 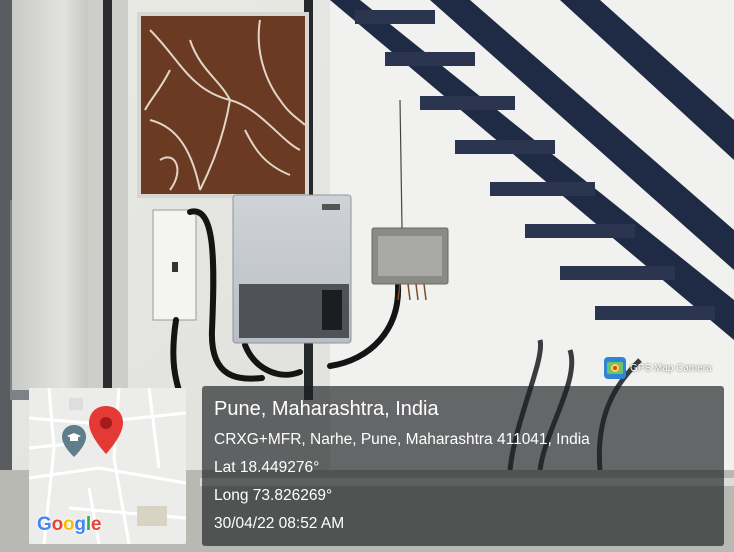 What do you see at coordinates (267, 467) in the screenshot?
I see `latitude-line: Lat 18.449276°` at bounding box center [267, 467].